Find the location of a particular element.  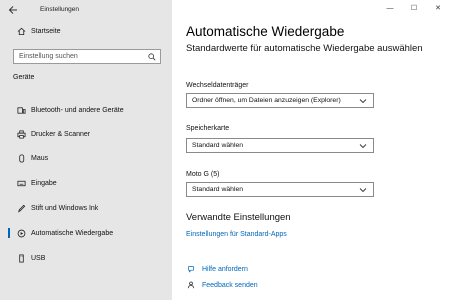

active-marker is located at coordinates (9, 233).